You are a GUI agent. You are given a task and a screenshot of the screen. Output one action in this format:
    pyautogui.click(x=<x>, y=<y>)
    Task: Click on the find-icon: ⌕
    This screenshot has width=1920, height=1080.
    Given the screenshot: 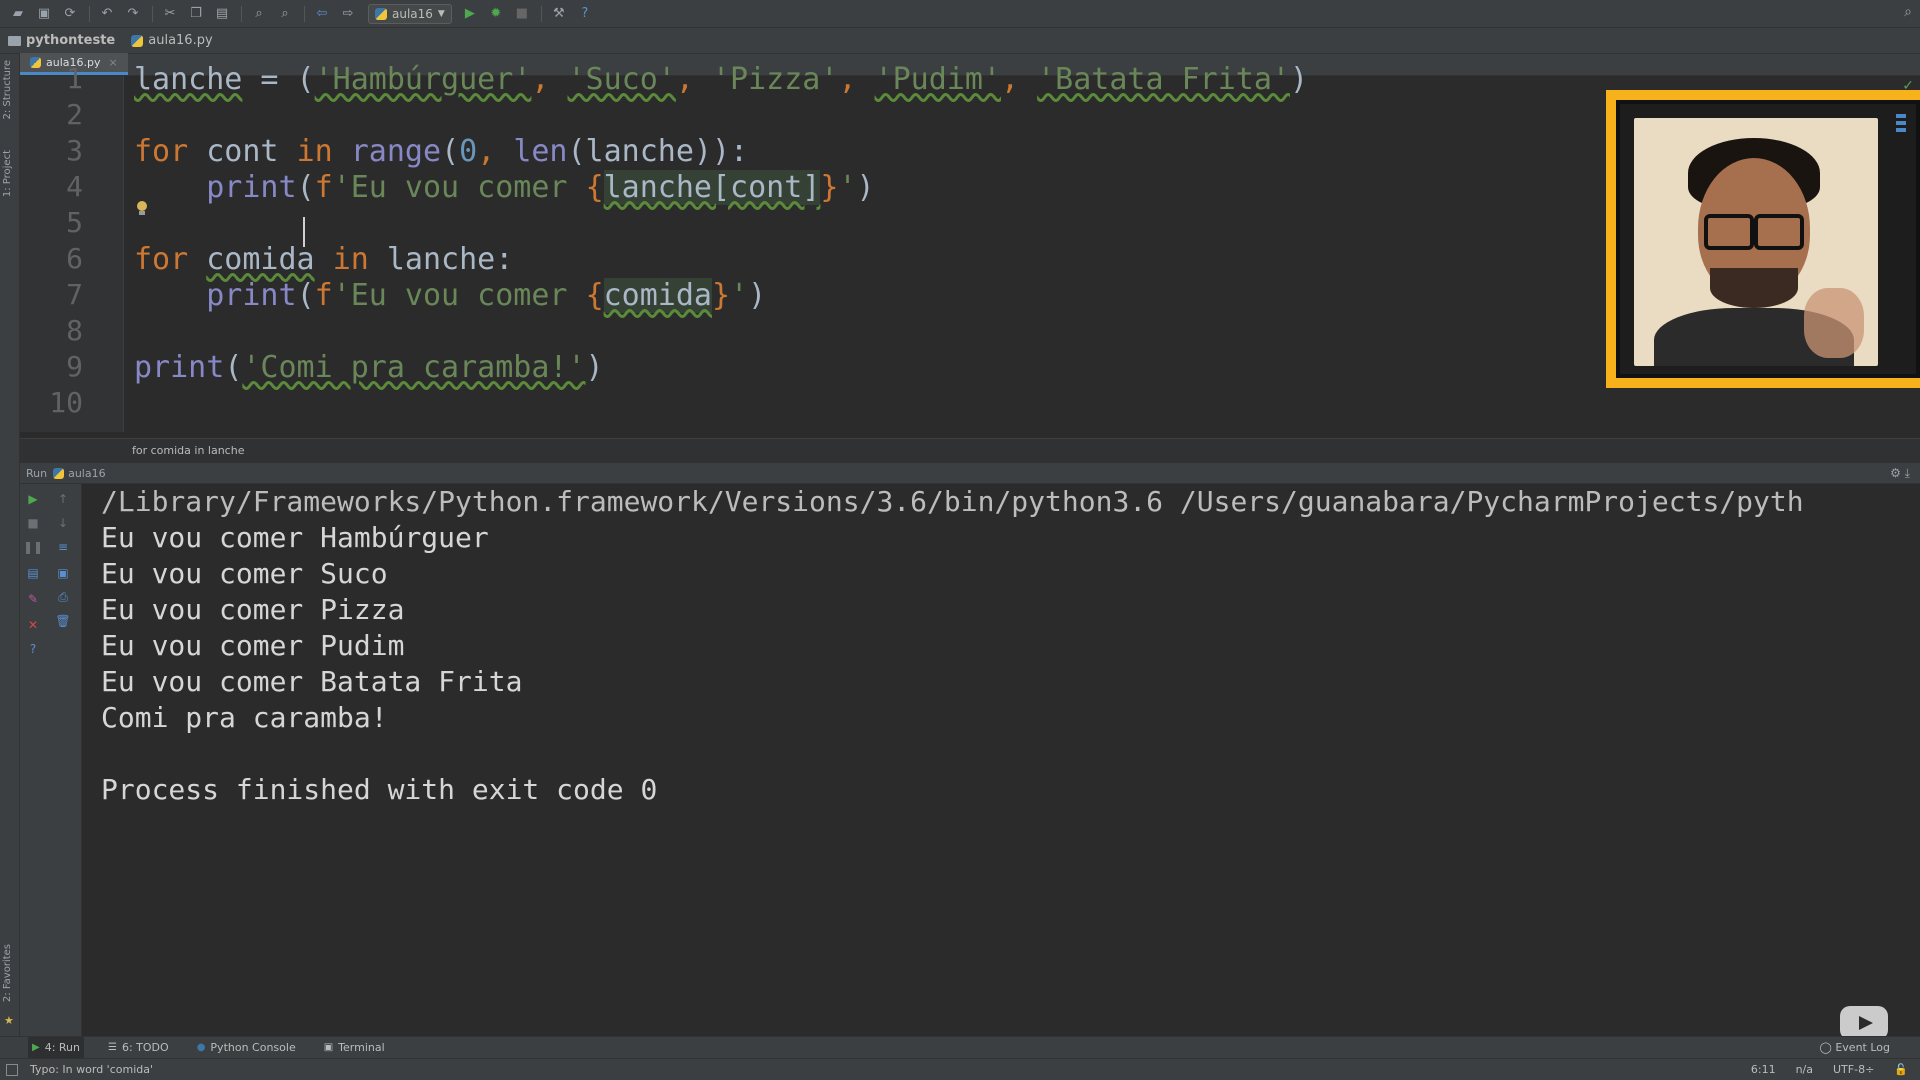 What is the action you would take?
    pyautogui.click(x=259, y=14)
    